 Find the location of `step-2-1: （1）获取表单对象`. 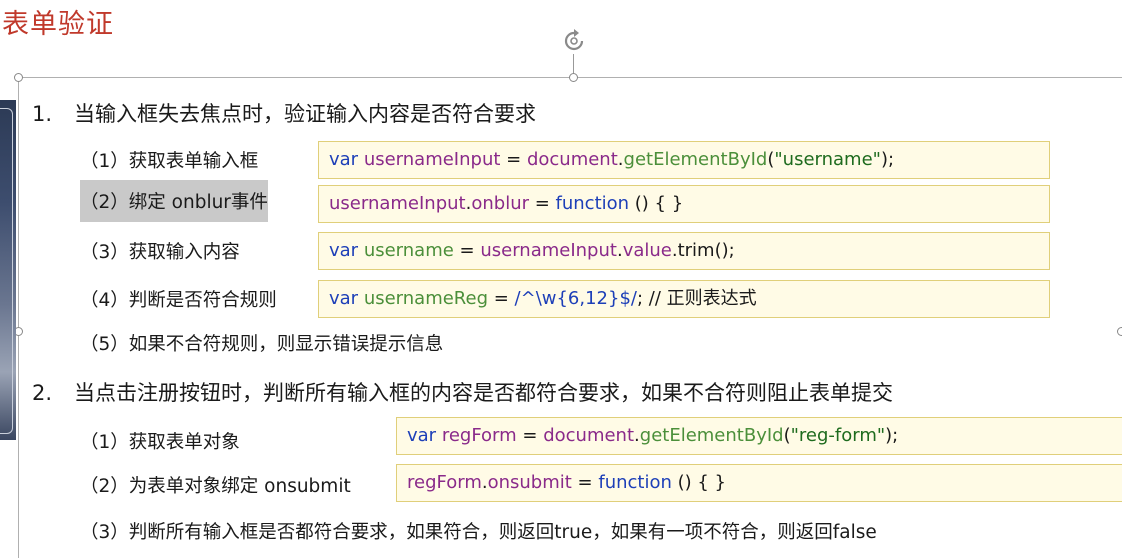

step-2-1: （1）获取表单对象 is located at coordinates (160, 442).